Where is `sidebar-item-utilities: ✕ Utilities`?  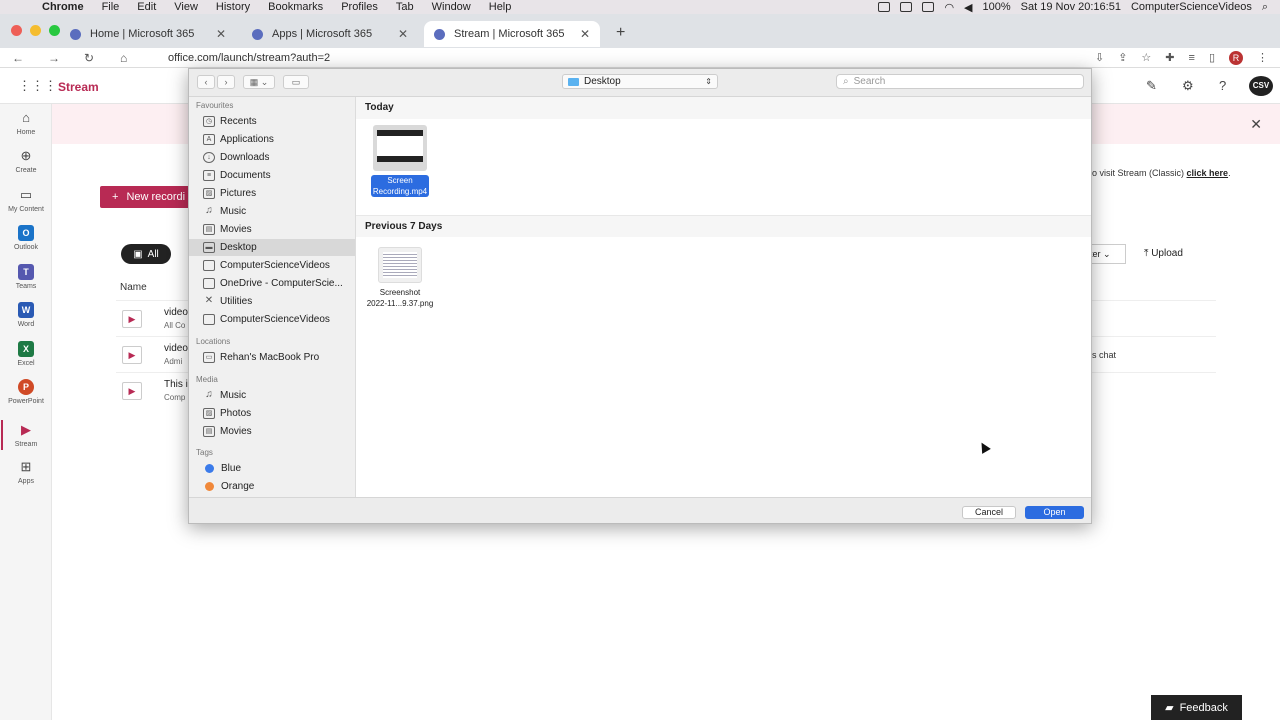
sidebar-item-utilities: ✕ Utilities is located at coordinates (272, 301).